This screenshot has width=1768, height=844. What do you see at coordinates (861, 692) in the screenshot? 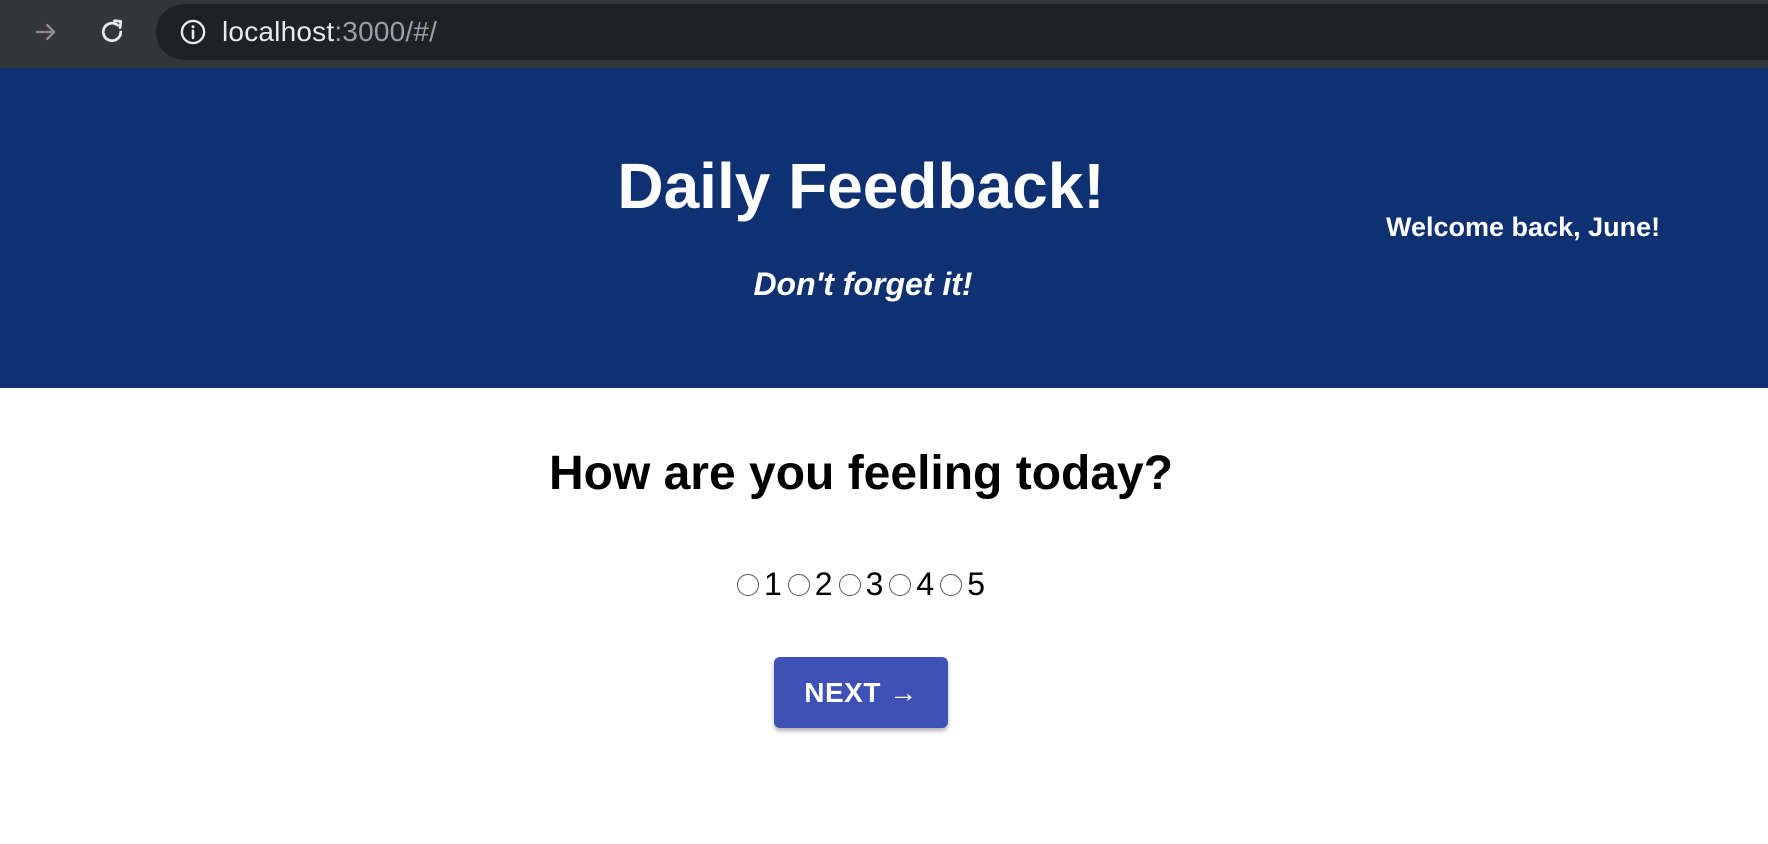
I see `next-button: NEXT →` at bounding box center [861, 692].